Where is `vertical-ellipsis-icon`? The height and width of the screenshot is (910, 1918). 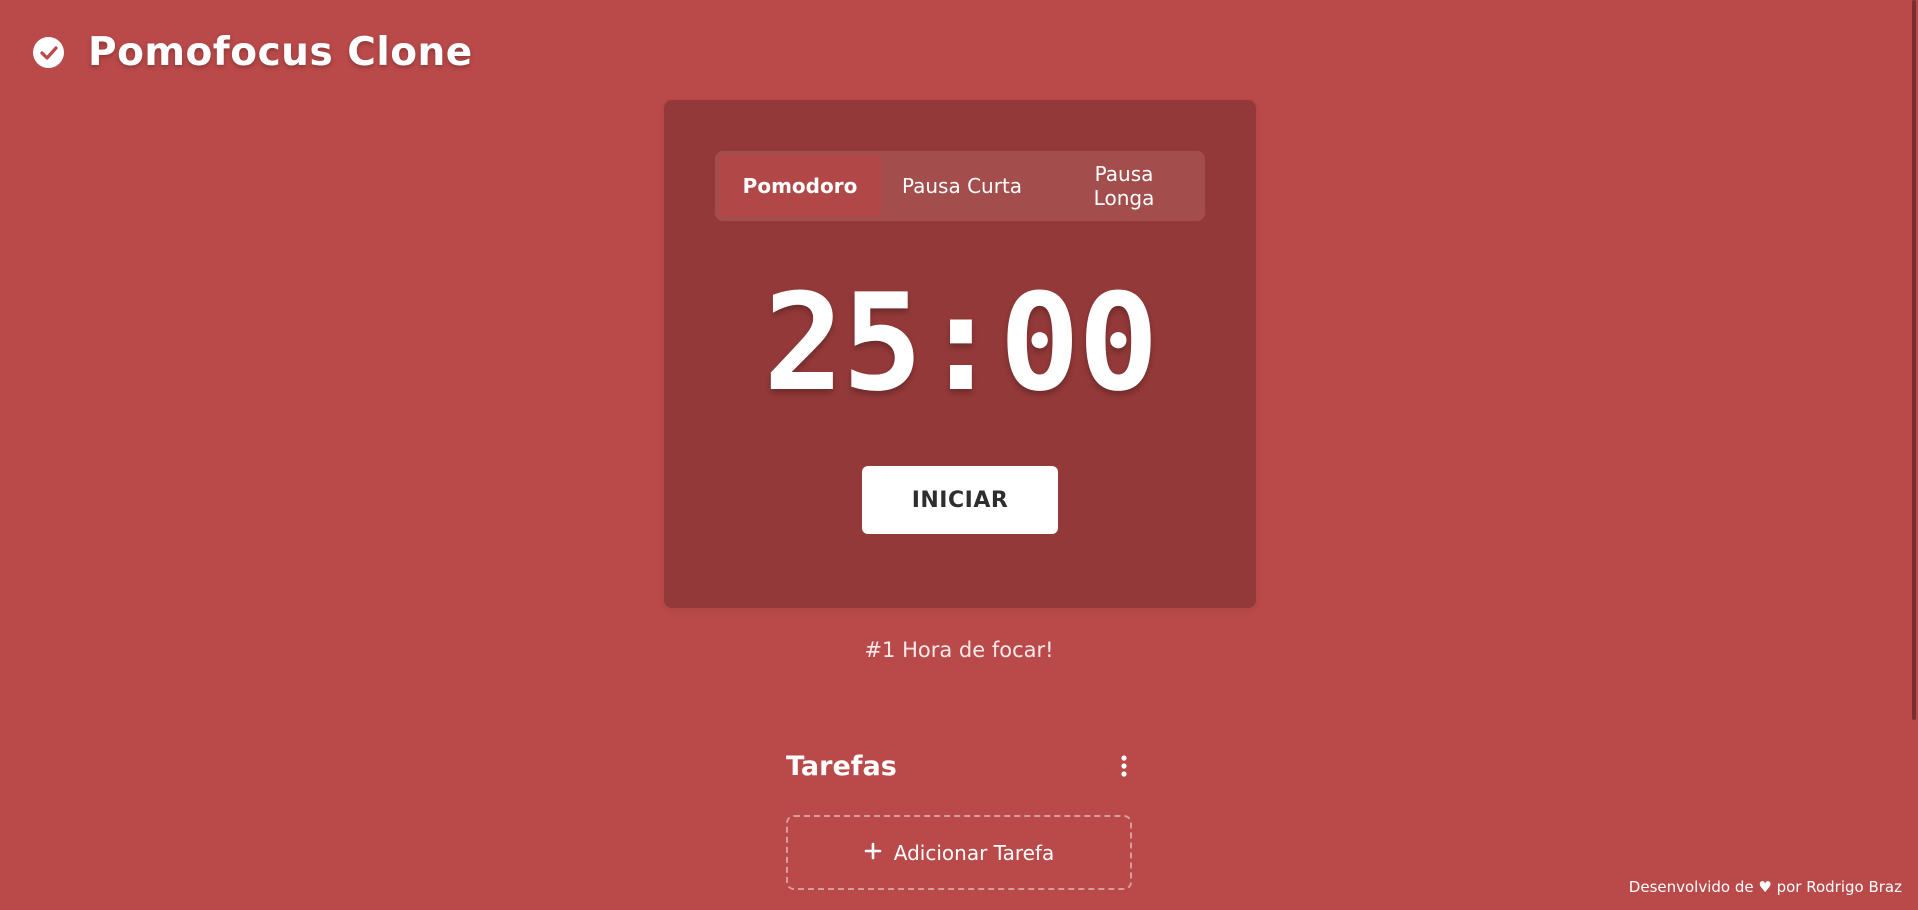 vertical-ellipsis-icon is located at coordinates (1124, 766).